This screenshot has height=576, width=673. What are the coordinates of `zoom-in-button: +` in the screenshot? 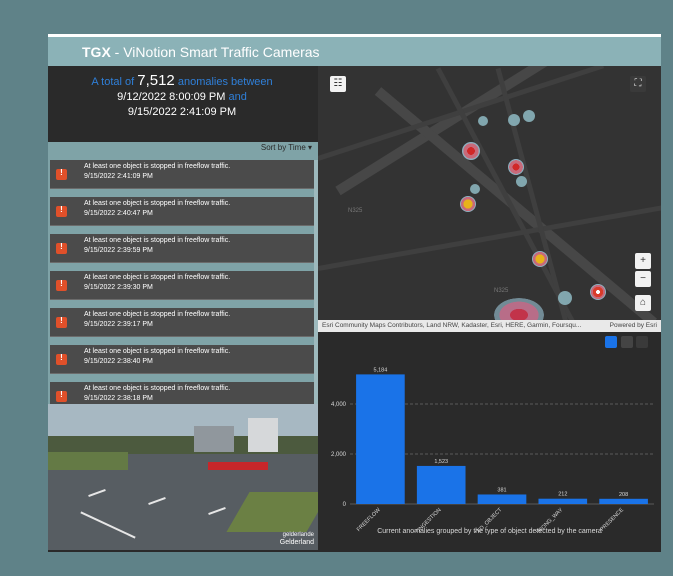 It's located at (643, 261).